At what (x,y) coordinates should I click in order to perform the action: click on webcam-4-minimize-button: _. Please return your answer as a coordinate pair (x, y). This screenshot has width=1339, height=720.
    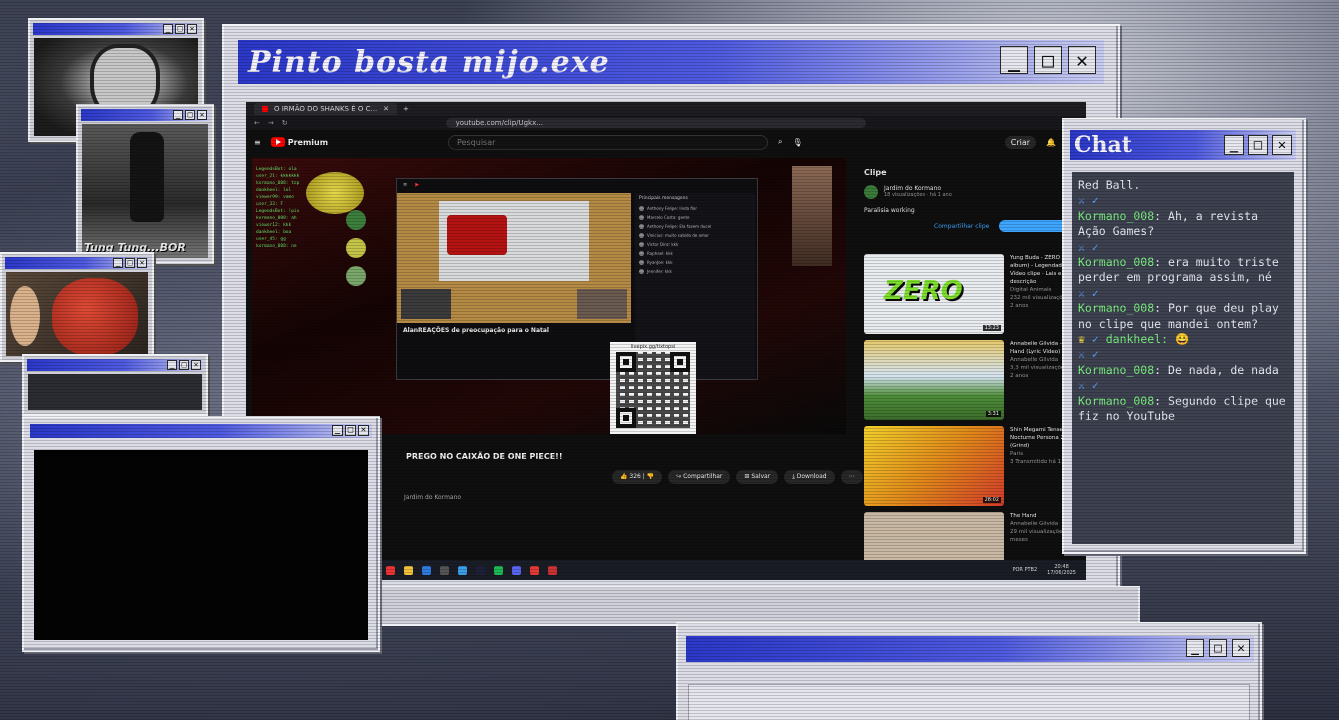
    Looking at the image, I should click on (172, 365).